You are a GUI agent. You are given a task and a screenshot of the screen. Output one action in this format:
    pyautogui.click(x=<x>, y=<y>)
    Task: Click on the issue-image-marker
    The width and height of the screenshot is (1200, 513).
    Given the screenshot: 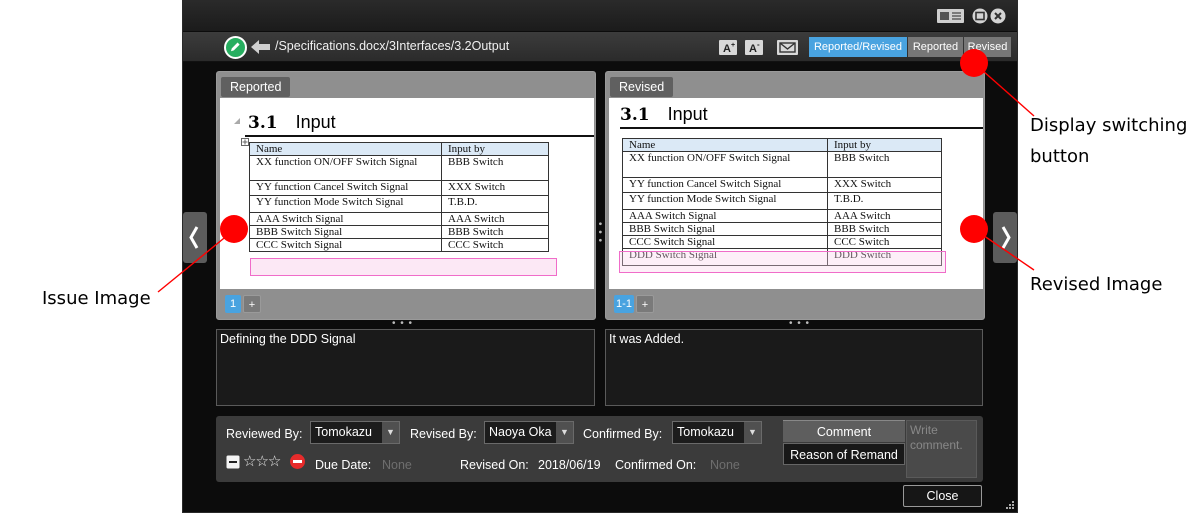 What is the action you would take?
    pyautogui.click(x=234, y=229)
    